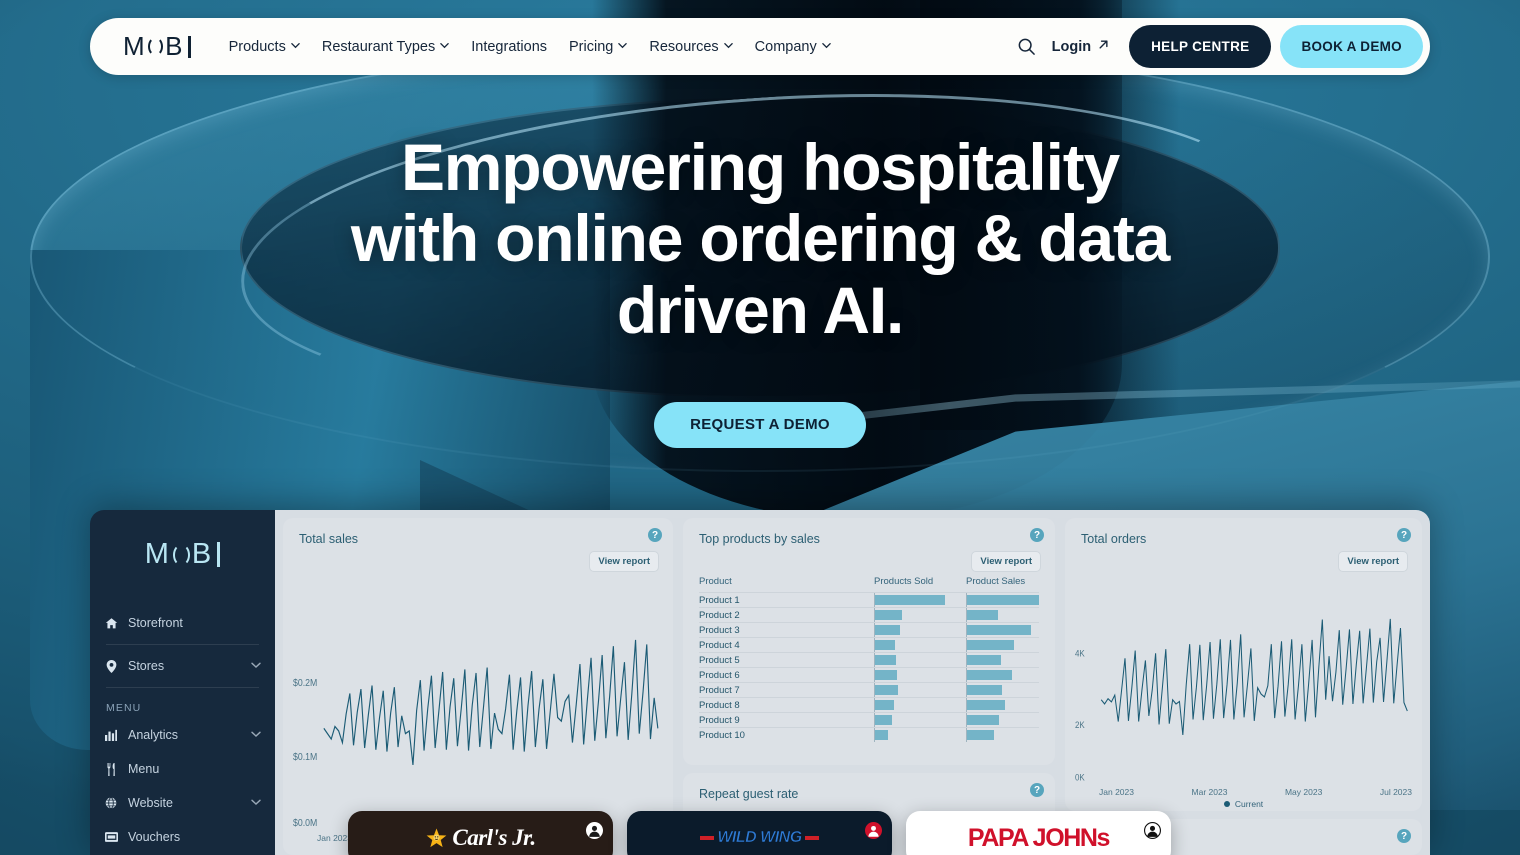  I want to click on nav-item-restaurant-types: Restaurant Types, so click(385, 47).